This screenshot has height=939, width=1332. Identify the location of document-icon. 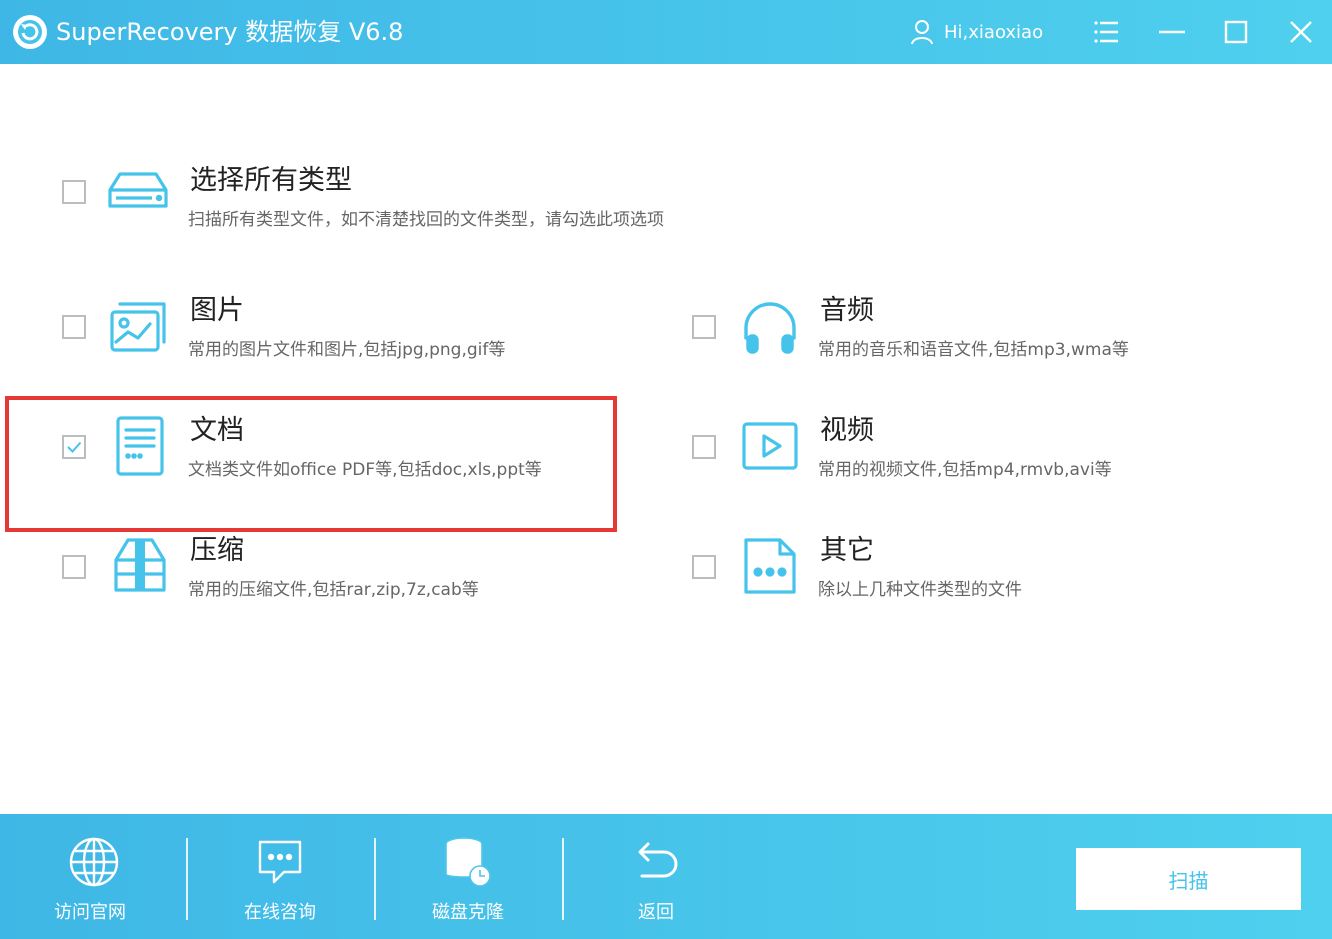
(140, 446).